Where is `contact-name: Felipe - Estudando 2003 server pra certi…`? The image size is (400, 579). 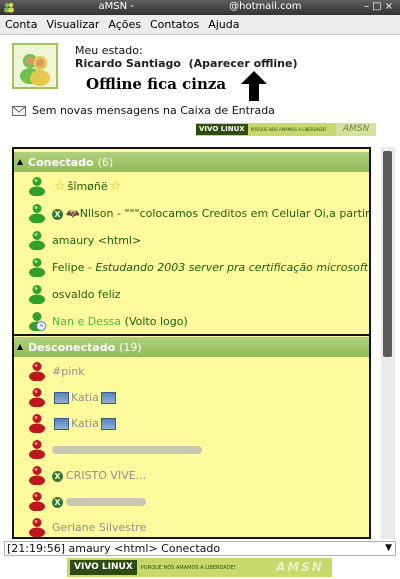
contact-name: Felipe - Estudando 2003 server pra certi… is located at coordinates (210, 267).